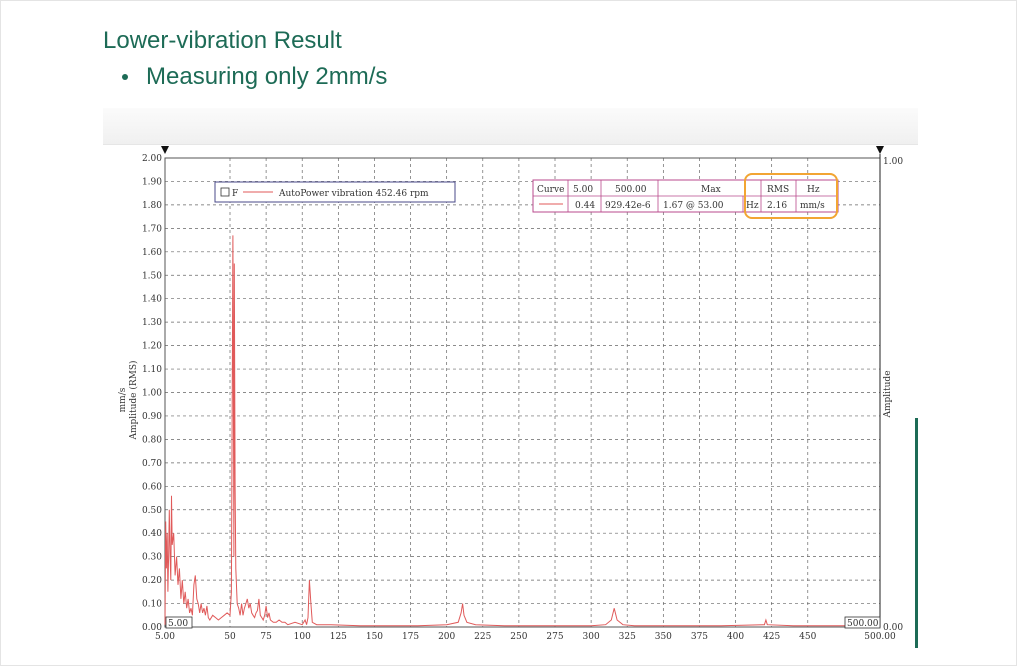 The image size is (1017, 666). What do you see at coordinates (152, 323) in the screenshot?
I see `y-tick-label: 1.30` at bounding box center [152, 323].